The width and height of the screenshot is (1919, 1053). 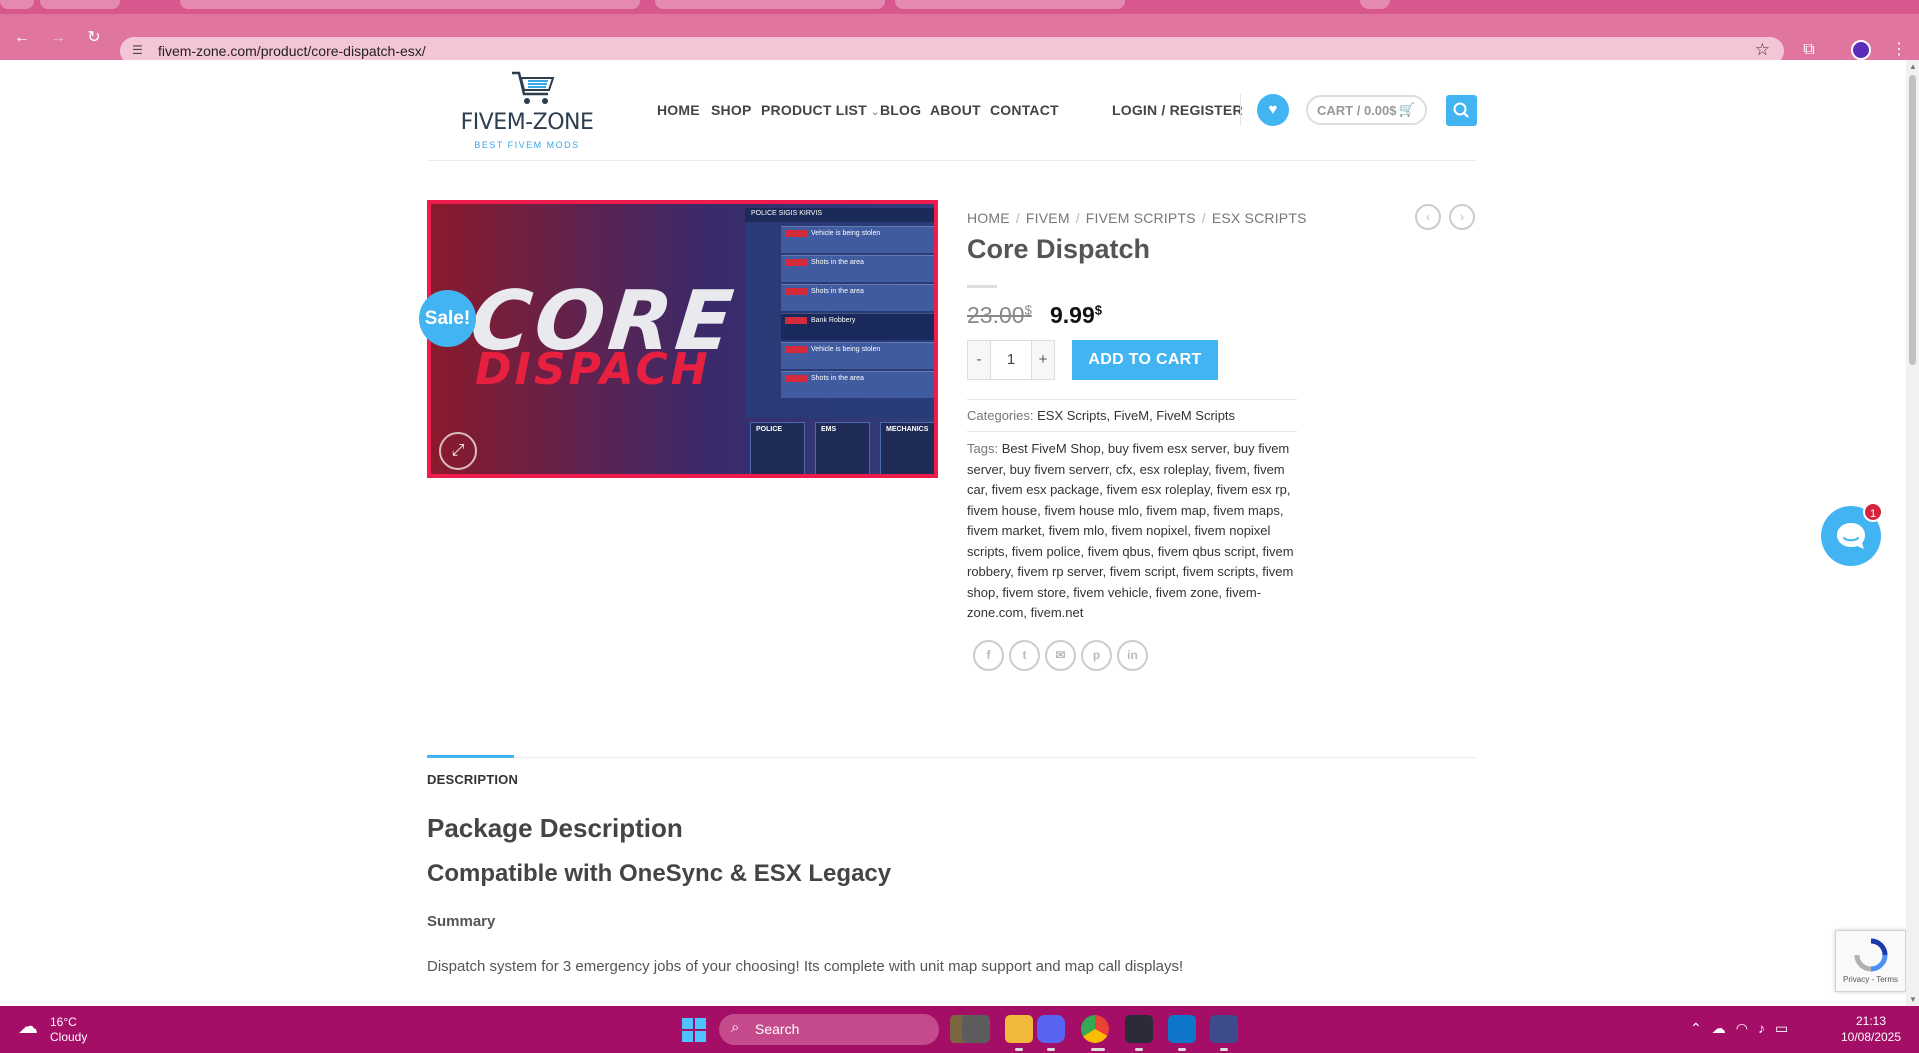 I want to click on cart-button: CART / 0.00$ 🛒, so click(x=1366, y=110).